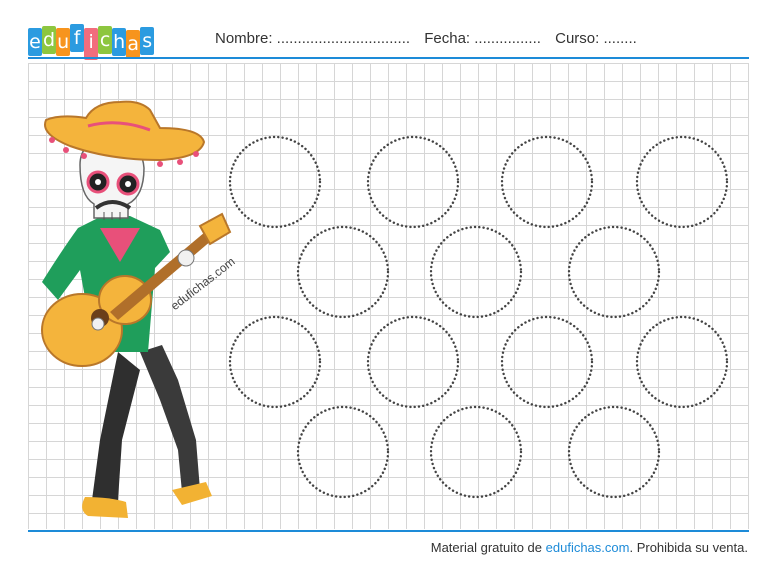  I want to click on footer-suffix: . Prohibida su venta., so click(688, 547).